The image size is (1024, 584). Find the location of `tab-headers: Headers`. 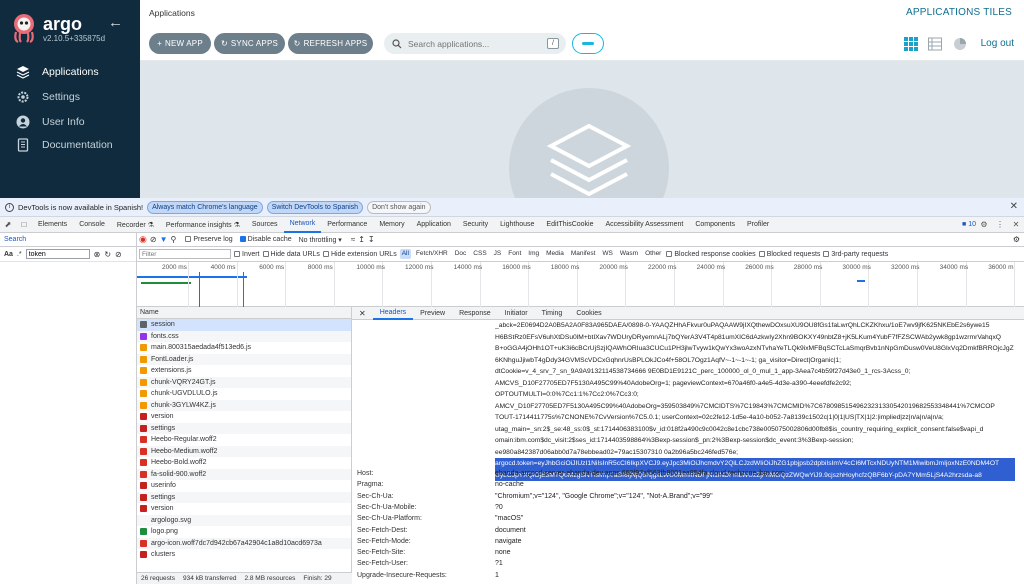

tab-headers: Headers is located at coordinates (393, 313).